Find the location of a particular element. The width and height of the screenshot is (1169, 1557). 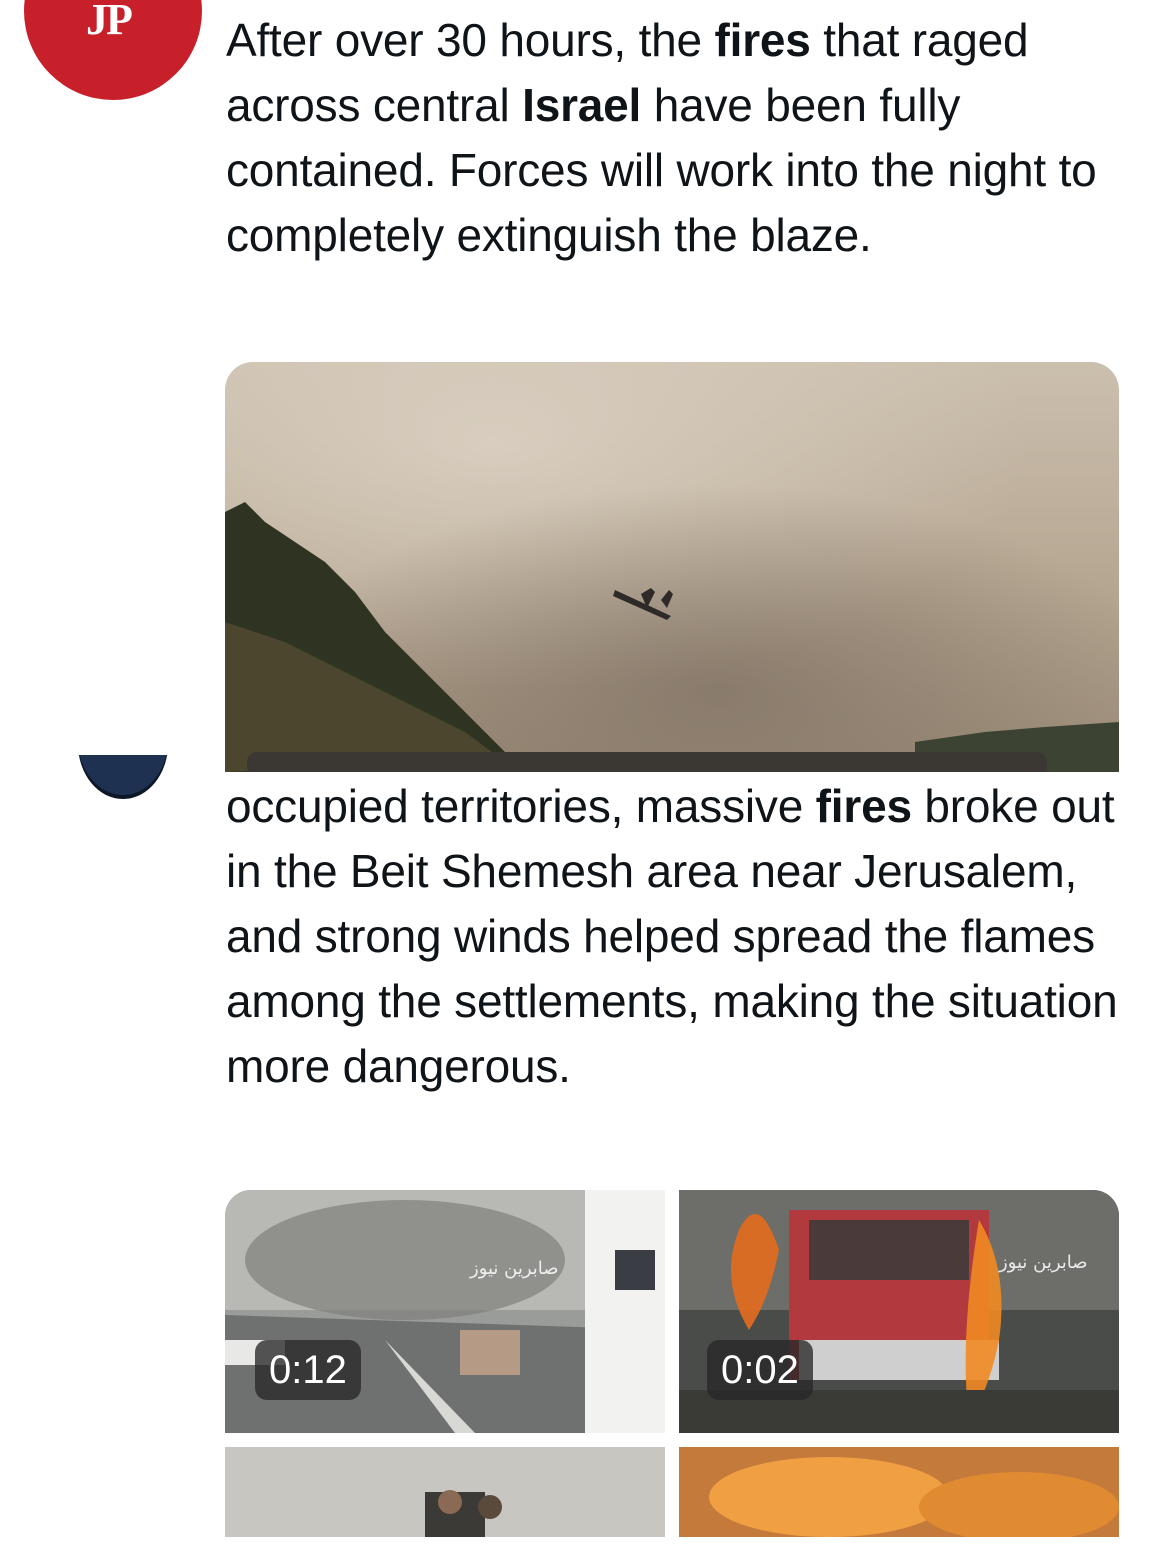

text-segment: occupied territories, massive is located at coordinates (521, 806).